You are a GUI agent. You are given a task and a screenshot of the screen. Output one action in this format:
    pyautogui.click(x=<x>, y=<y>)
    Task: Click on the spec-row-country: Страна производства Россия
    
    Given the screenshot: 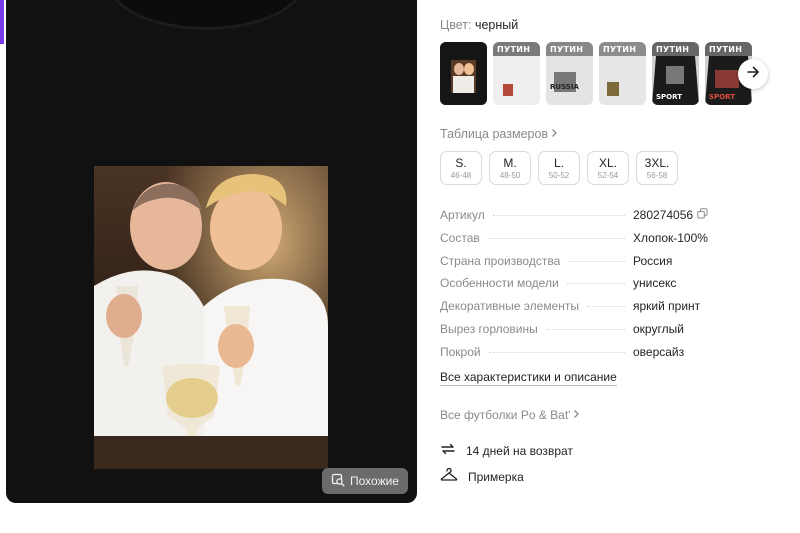 What is the action you would take?
    pyautogui.click(x=600, y=265)
    